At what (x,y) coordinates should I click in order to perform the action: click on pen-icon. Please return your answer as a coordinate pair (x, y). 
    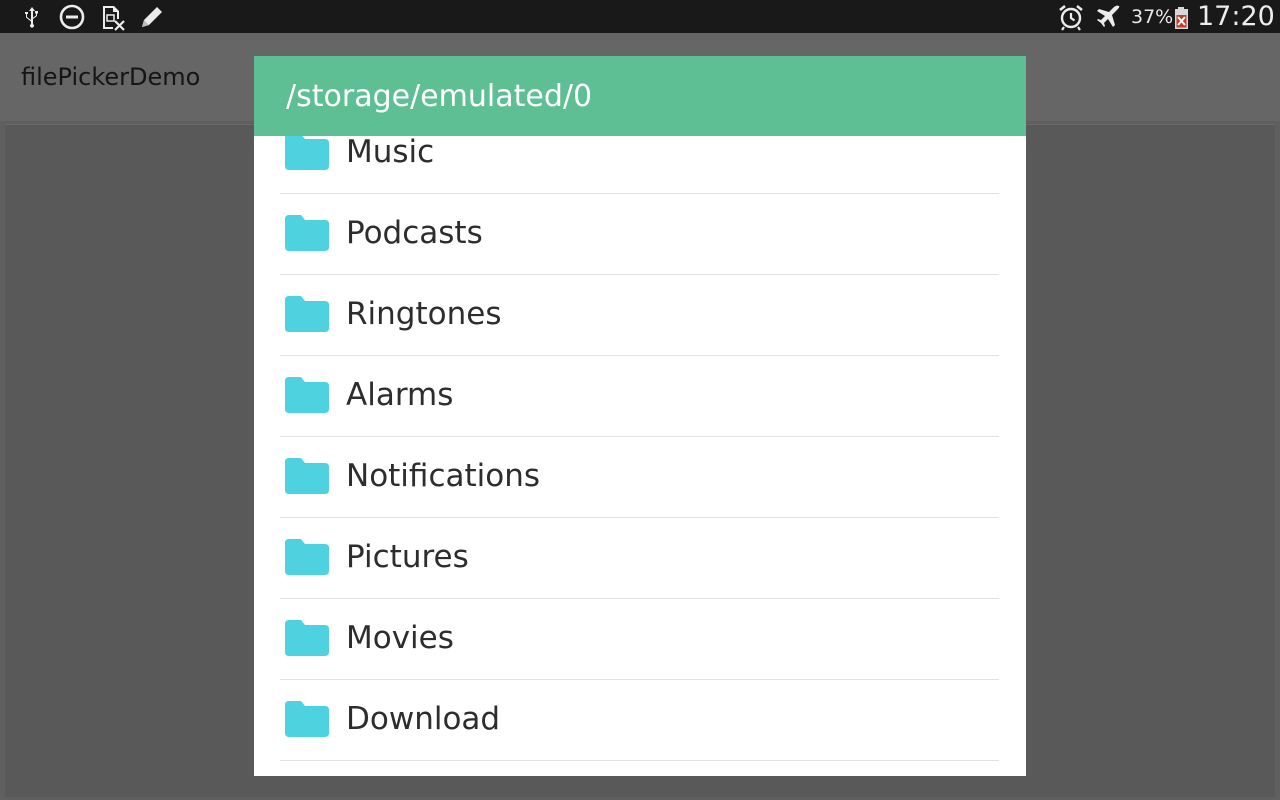
    Looking at the image, I should click on (152, 17).